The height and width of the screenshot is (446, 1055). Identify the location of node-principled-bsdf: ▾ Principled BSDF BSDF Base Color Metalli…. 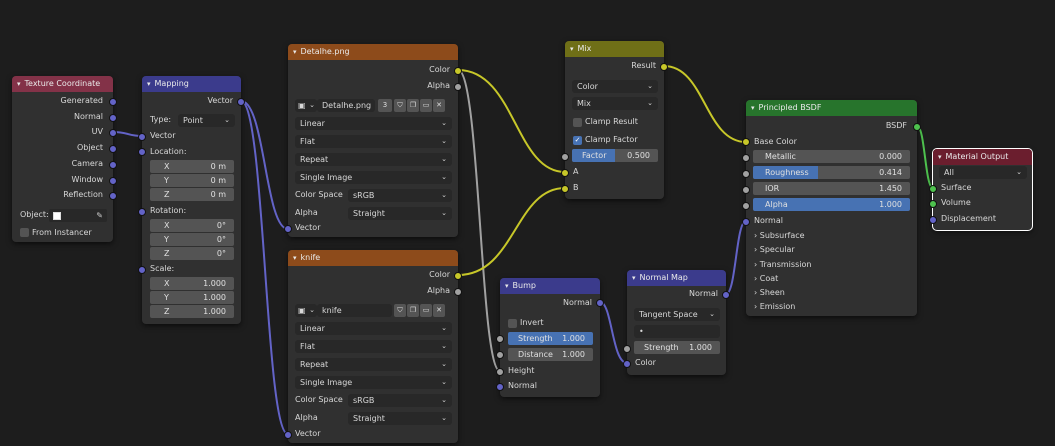
(831, 208).